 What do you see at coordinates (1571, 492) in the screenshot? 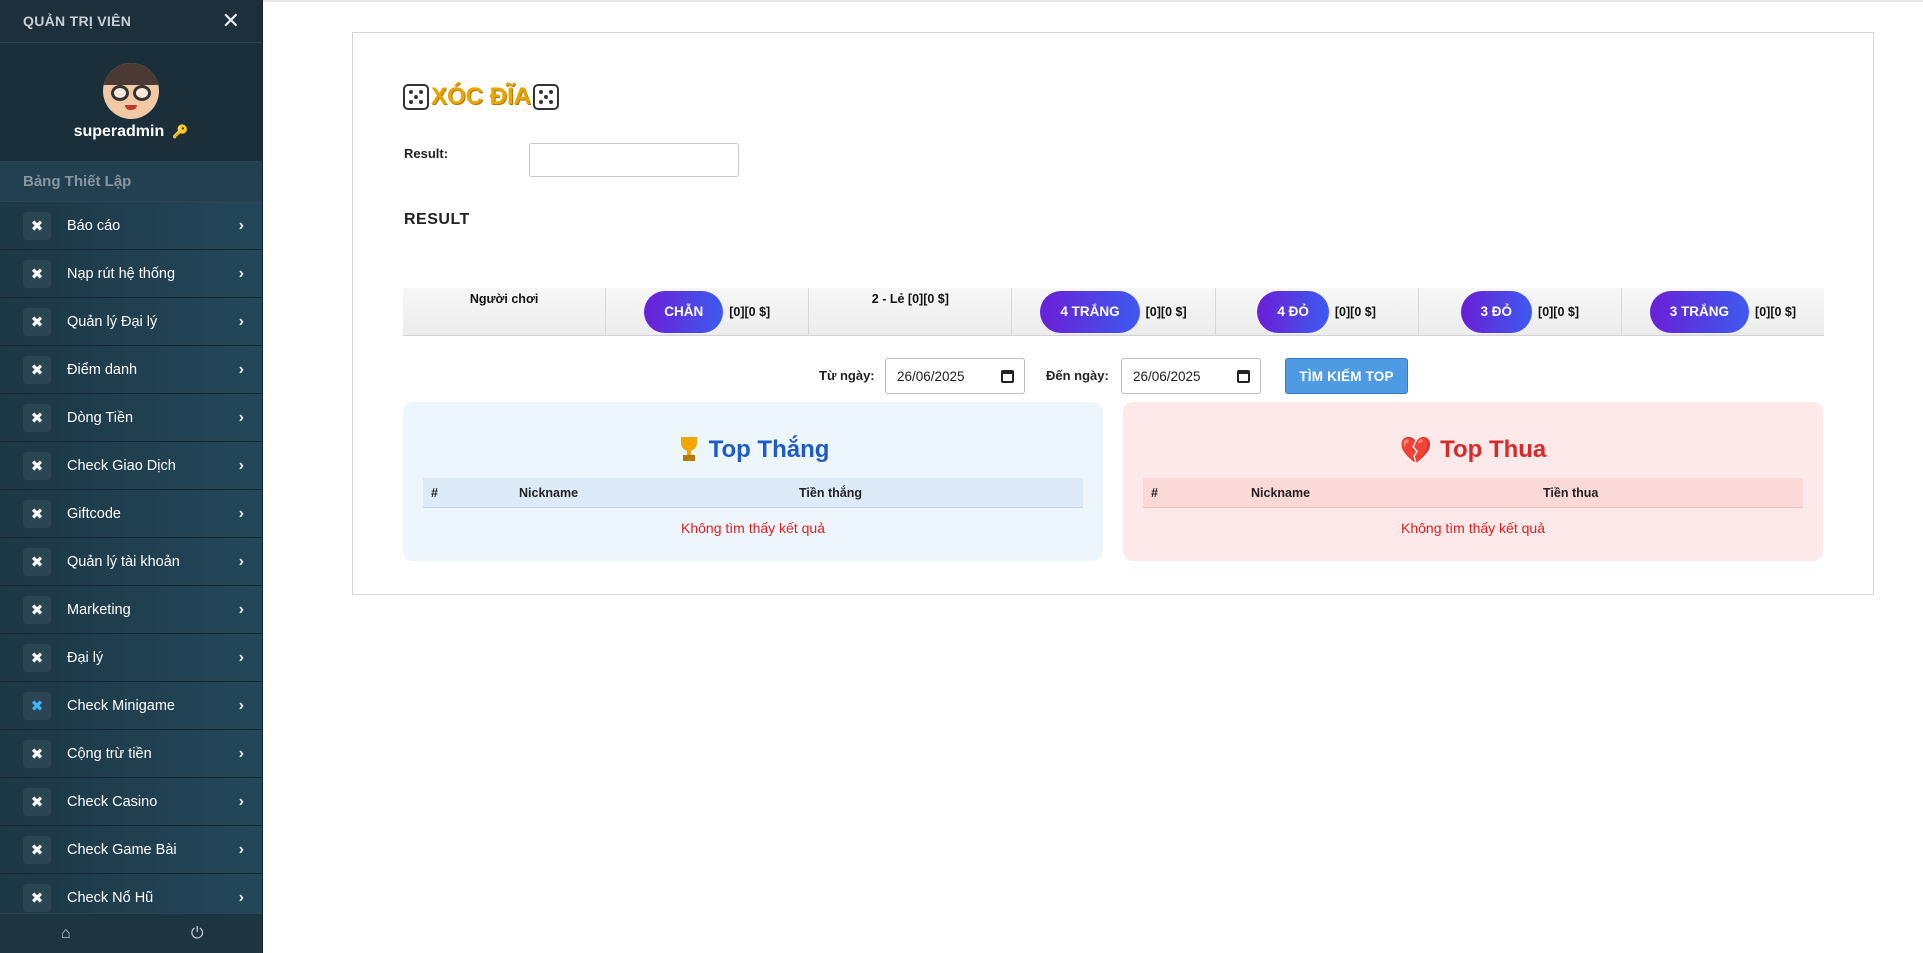
I see `col-amount: Tiền thua` at bounding box center [1571, 492].